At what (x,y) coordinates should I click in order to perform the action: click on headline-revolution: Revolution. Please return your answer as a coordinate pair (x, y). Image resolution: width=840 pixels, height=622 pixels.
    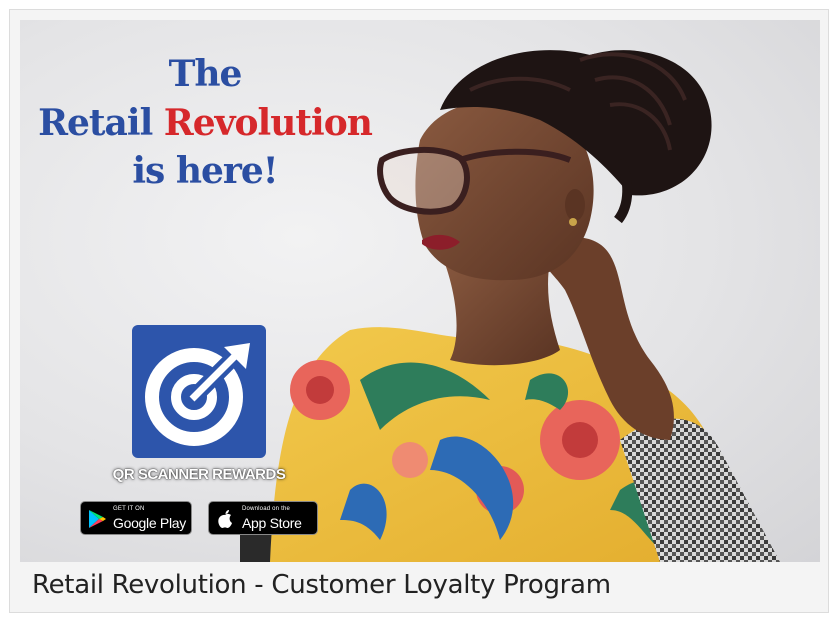
    Looking at the image, I should click on (268, 122).